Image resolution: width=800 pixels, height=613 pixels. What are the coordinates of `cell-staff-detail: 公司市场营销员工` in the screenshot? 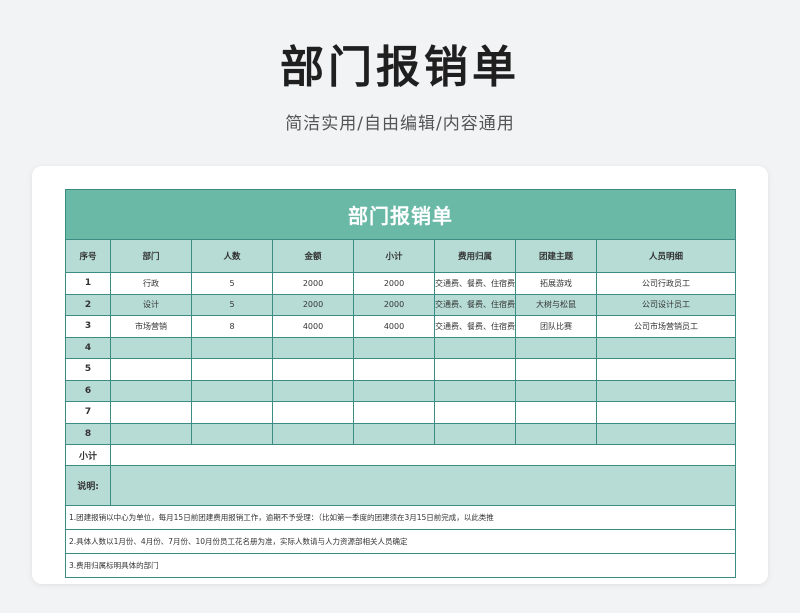 It's located at (666, 326).